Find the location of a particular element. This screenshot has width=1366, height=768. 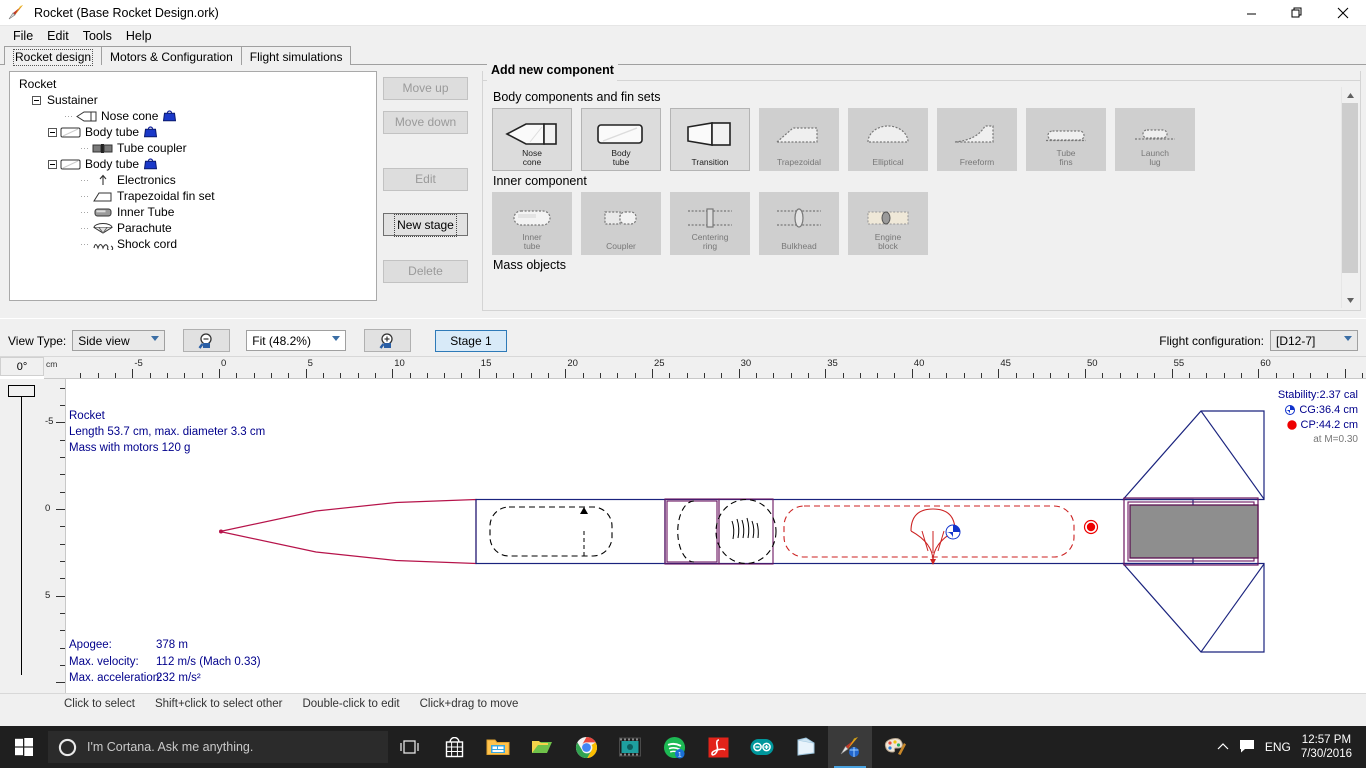

maximize-button is located at coordinates (1297, 13).